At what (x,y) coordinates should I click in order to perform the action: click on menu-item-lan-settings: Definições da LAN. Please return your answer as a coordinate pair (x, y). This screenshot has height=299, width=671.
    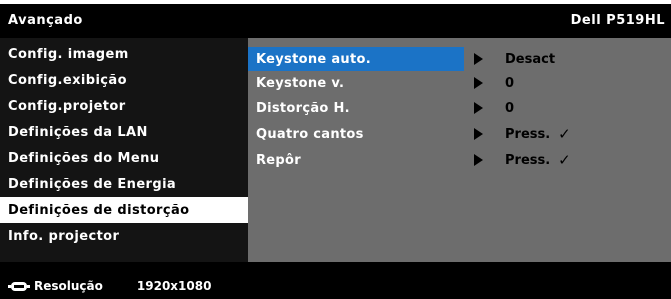
    Looking at the image, I should click on (124, 132).